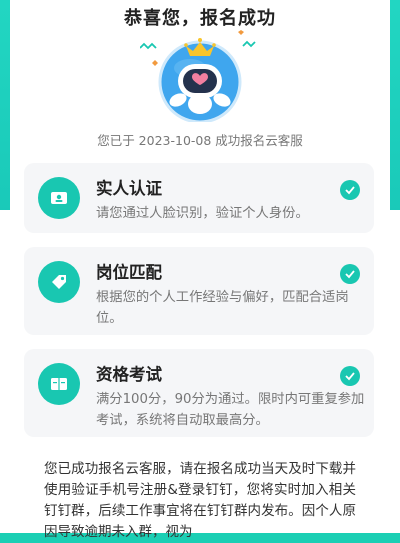  I want to click on registration-date-text: 您已于 2023-10-08 成功报名云客服, so click(200, 140).